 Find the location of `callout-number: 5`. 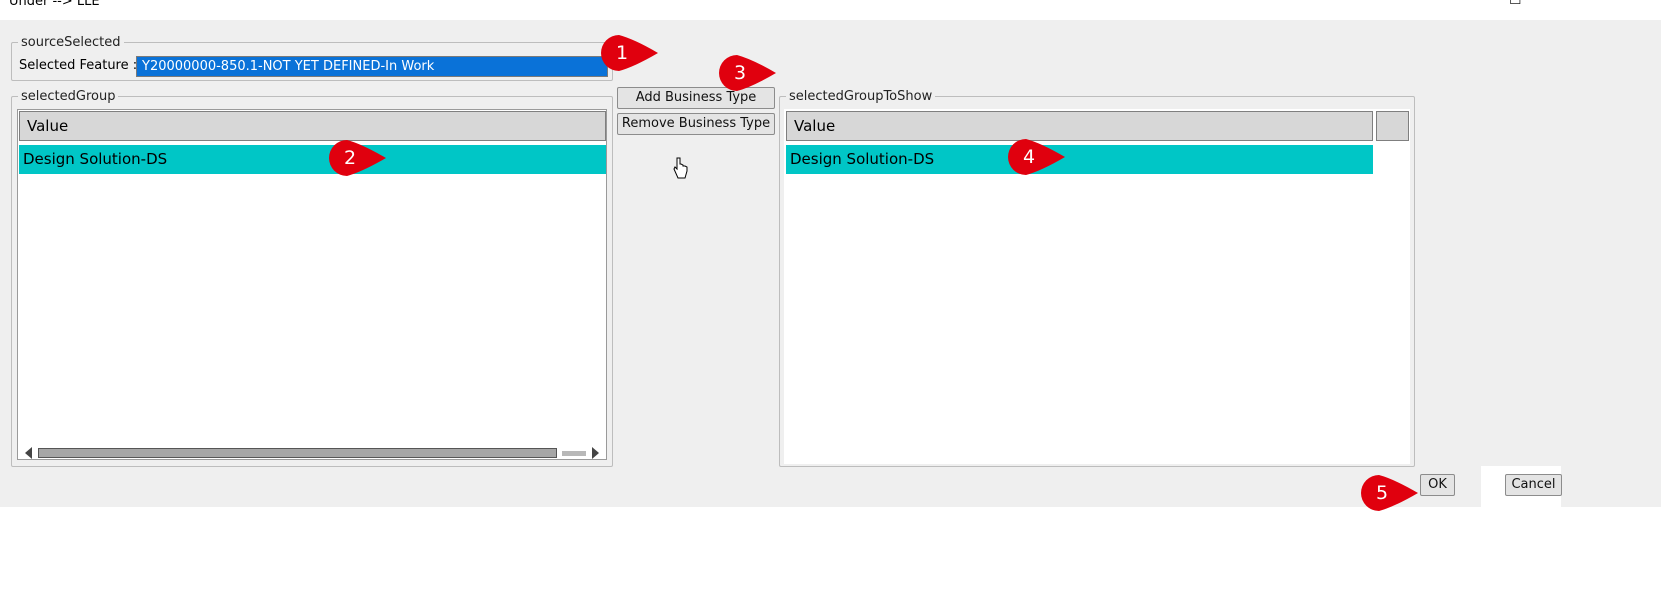

callout-number: 5 is located at coordinates (1382, 493).